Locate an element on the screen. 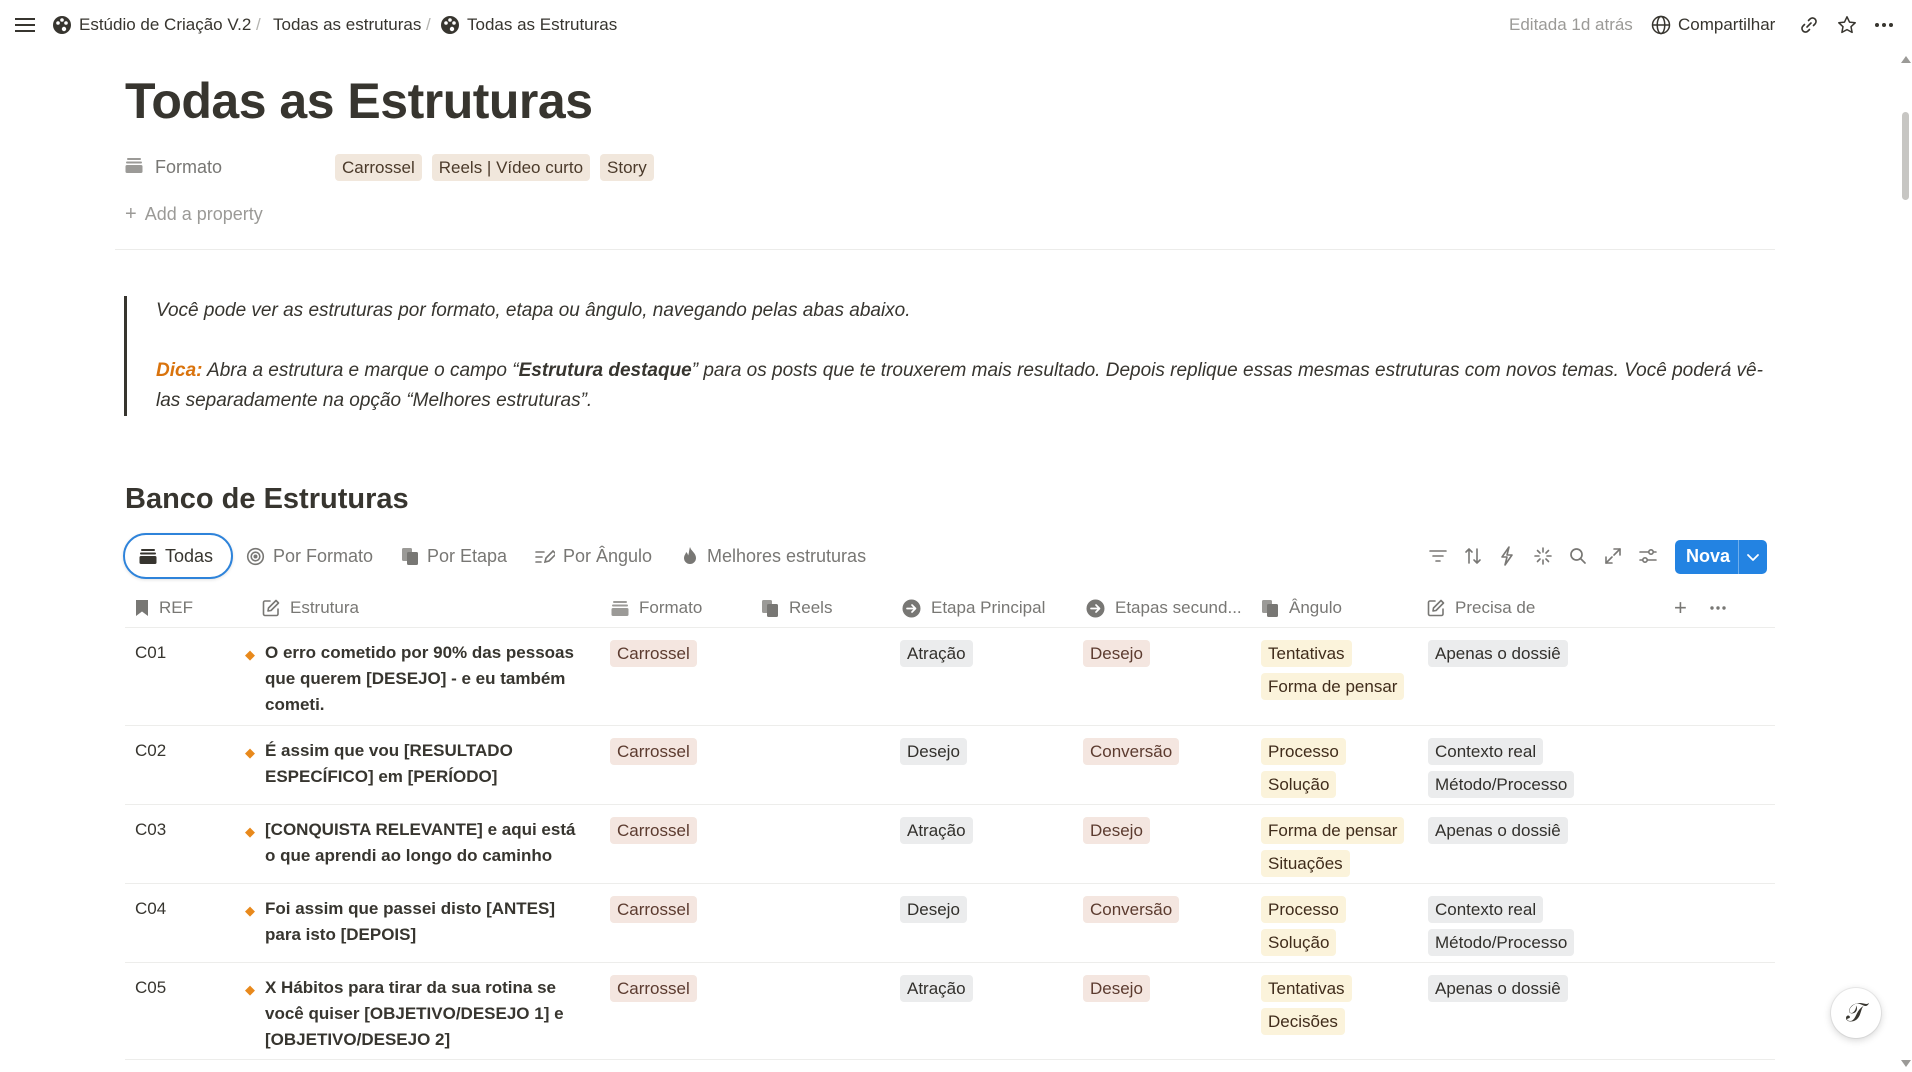  column-precisa-de: Precisa de is located at coordinates (1481, 608).